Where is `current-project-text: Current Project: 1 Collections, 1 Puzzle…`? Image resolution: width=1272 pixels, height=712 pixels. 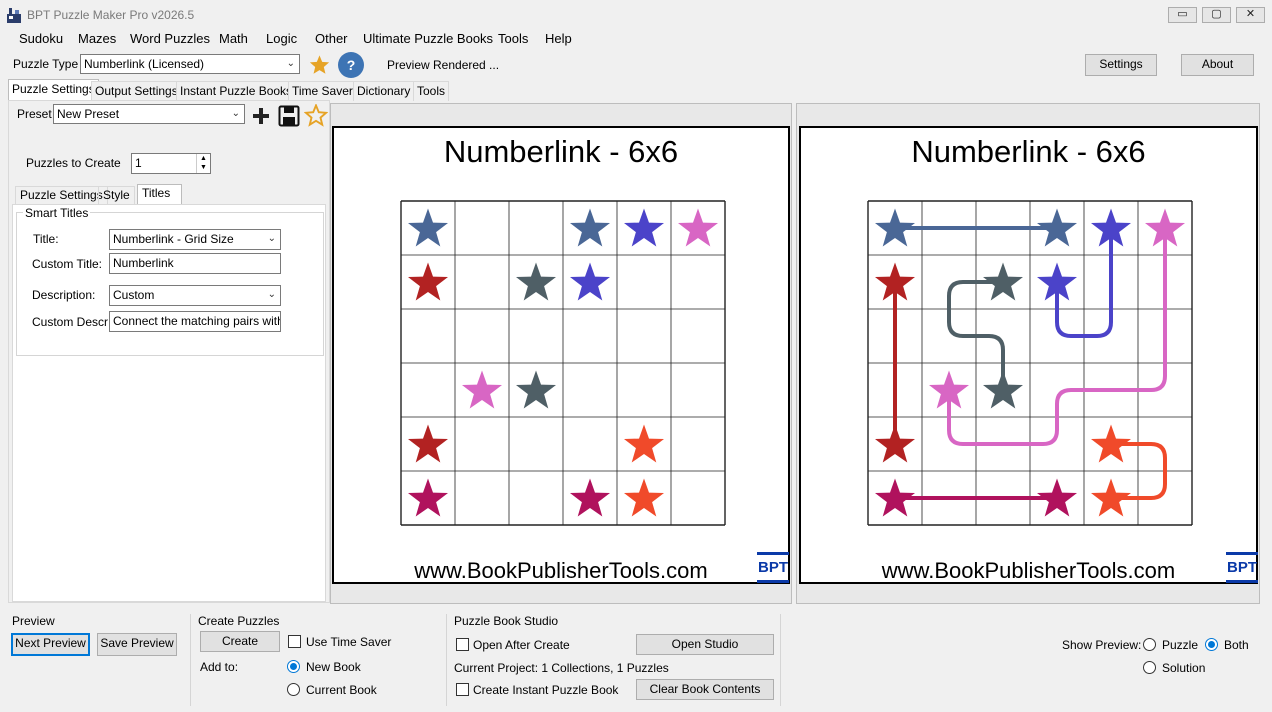
current-project-text: Current Project: 1 Collections, 1 Puzzle… is located at coordinates (561, 668).